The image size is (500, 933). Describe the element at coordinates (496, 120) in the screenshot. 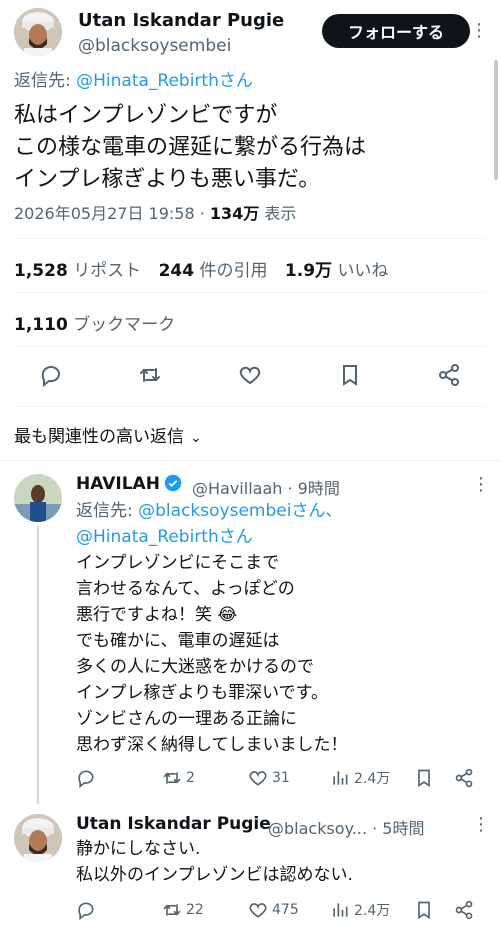

I see `scrollbar` at that location.